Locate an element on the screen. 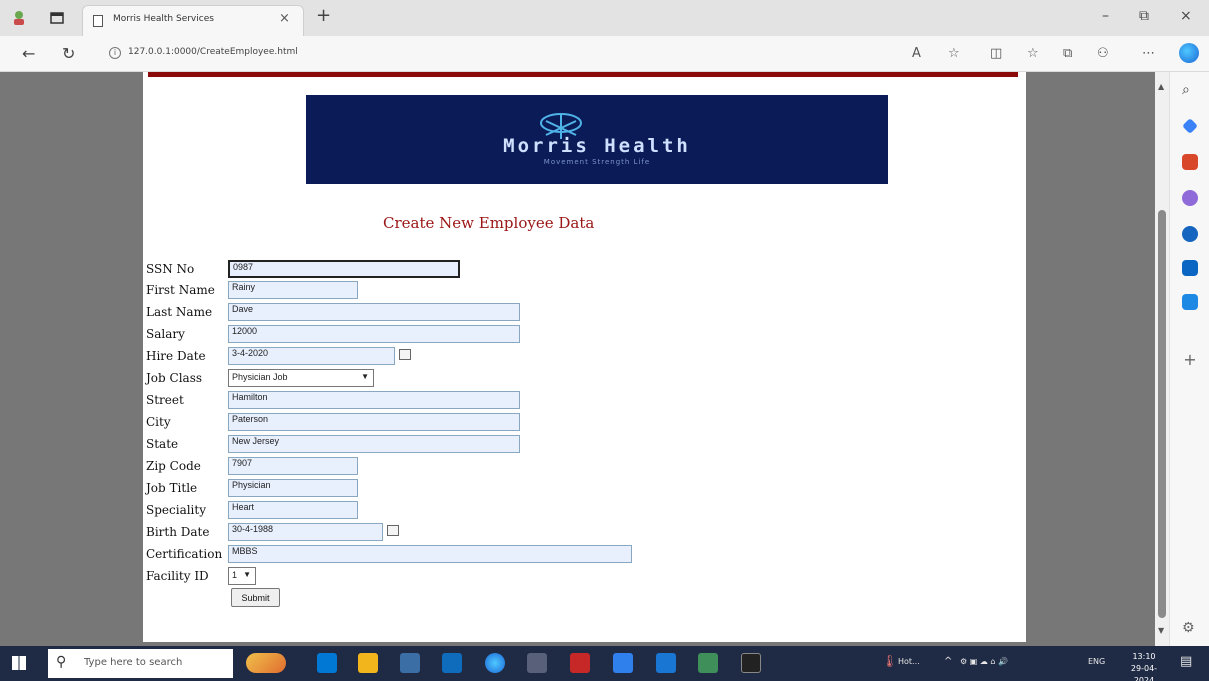 The image size is (1209, 681). read-aloud-icon: A is located at coordinates (916, 53).